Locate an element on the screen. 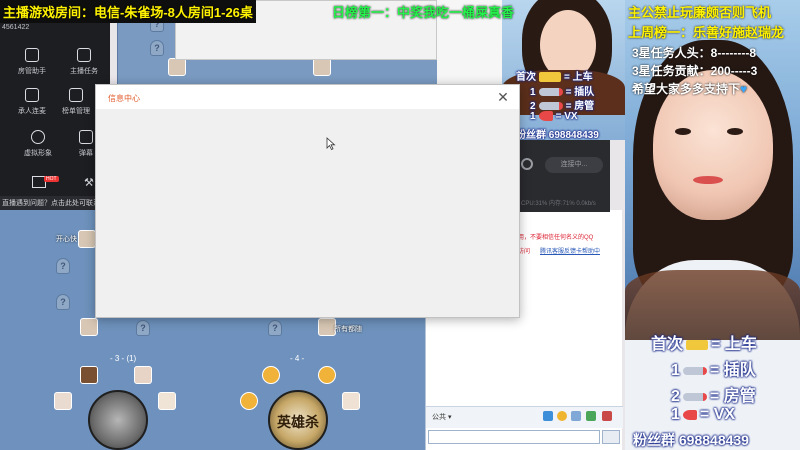 This screenshot has height=450, width=800. gift-icon is located at coordinates (607, 416).